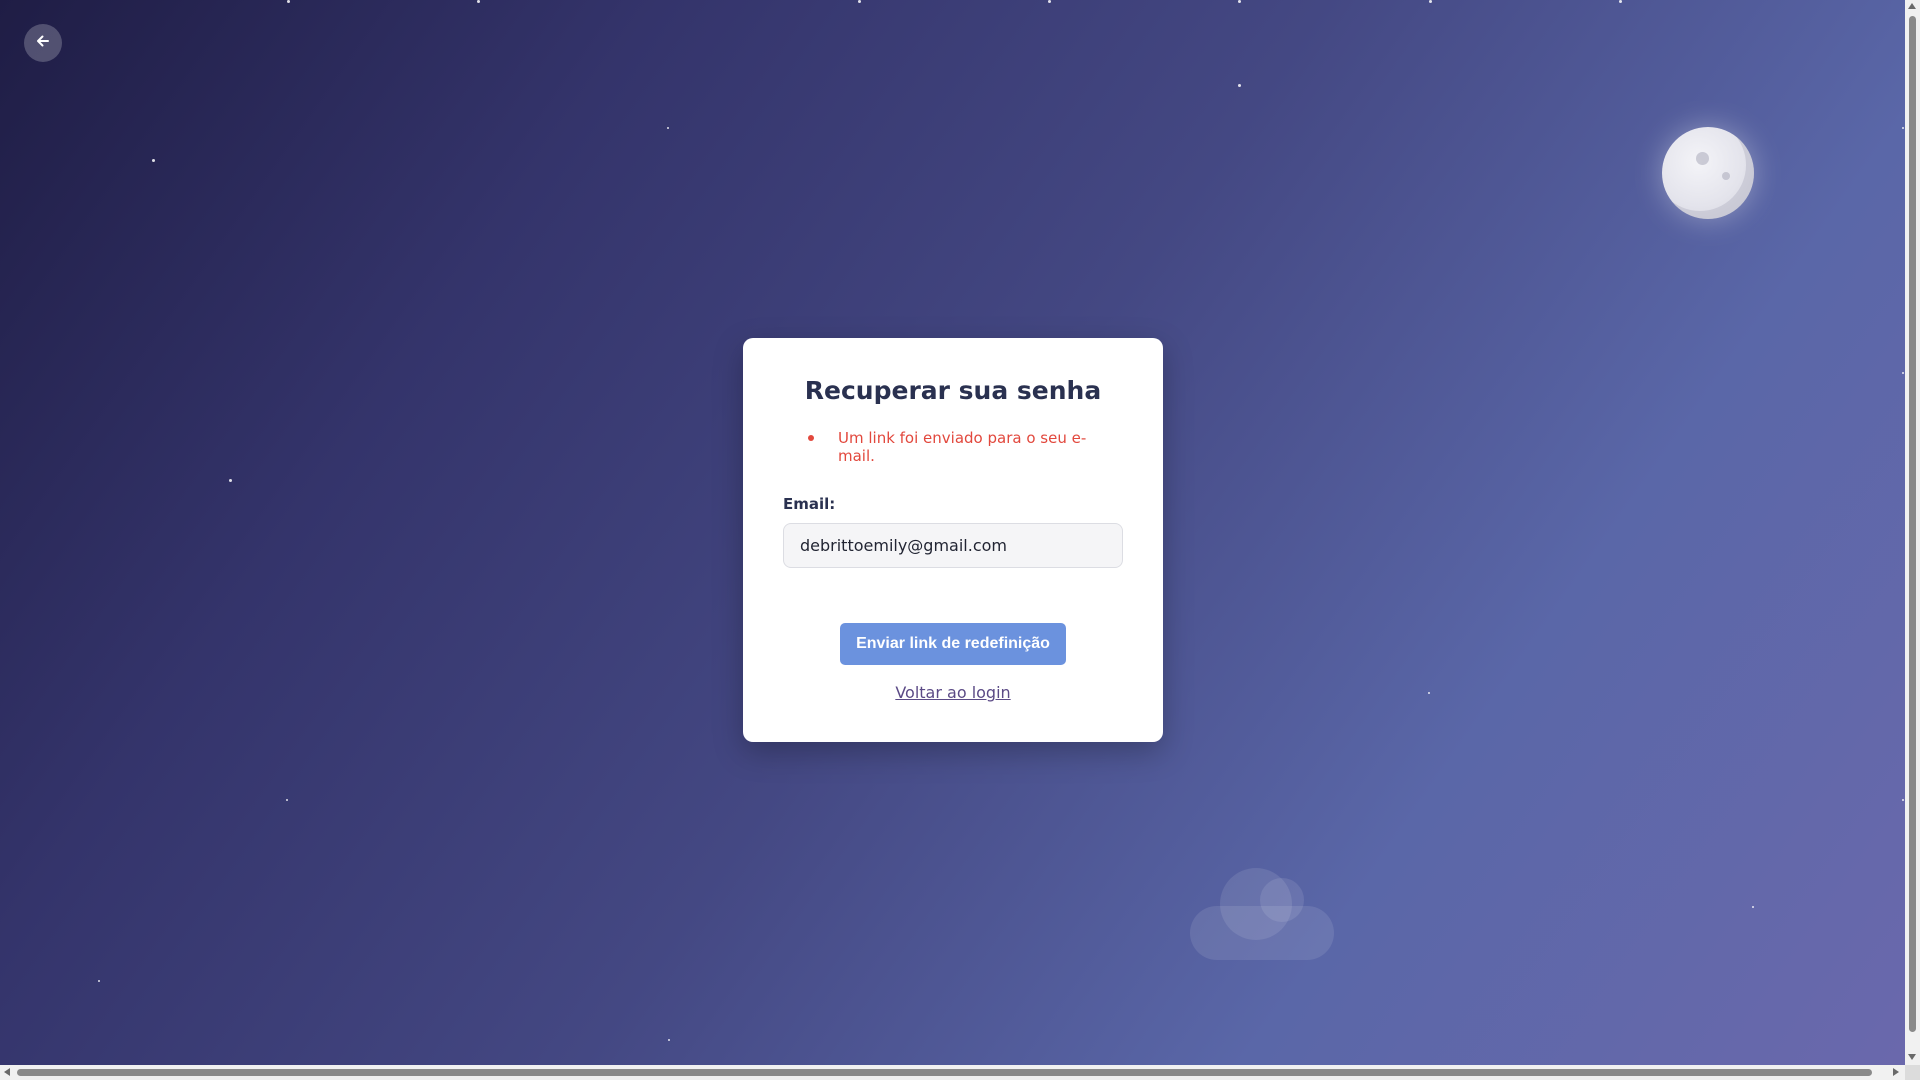  I want to click on message-list: Um link foi enviado para o seu e-mail., so click(953, 447).